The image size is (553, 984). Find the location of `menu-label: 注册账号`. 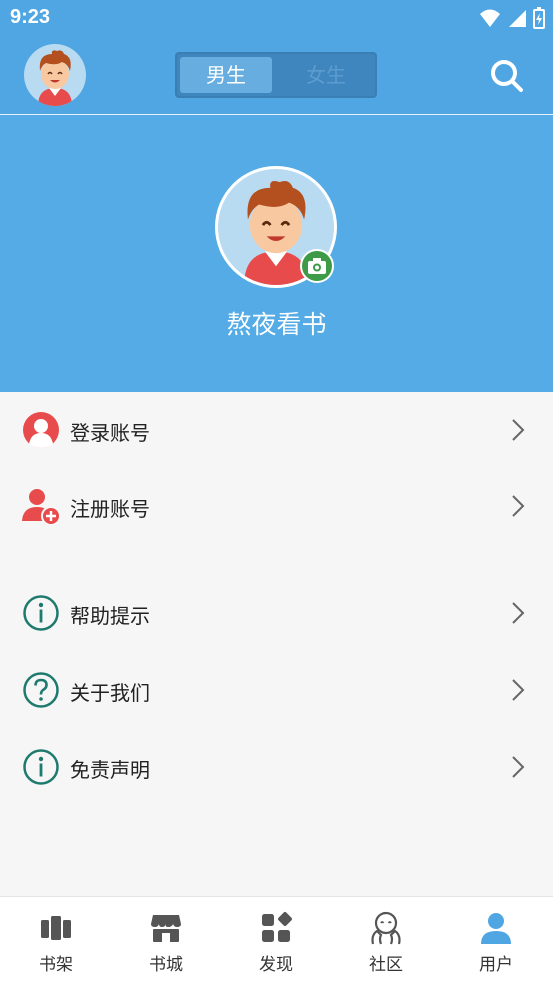

menu-label: 注册账号 is located at coordinates (110, 509).